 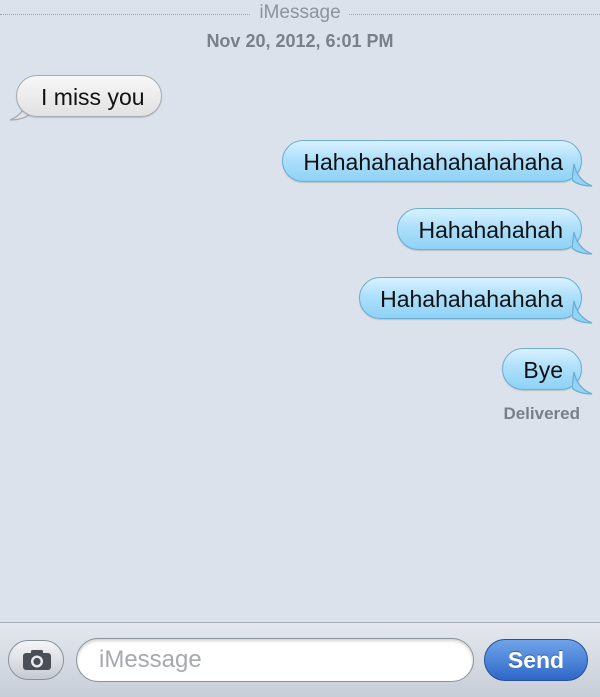 What do you see at coordinates (542, 369) in the screenshot?
I see `message-bubble-sent: Bye` at bounding box center [542, 369].